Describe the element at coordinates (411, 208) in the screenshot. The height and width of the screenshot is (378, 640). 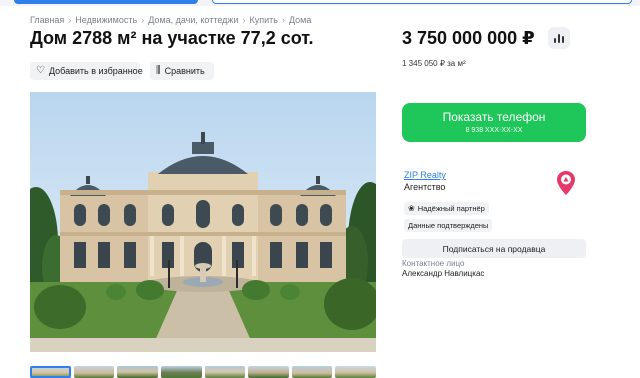
I see `handshake-icon: ❀` at that location.